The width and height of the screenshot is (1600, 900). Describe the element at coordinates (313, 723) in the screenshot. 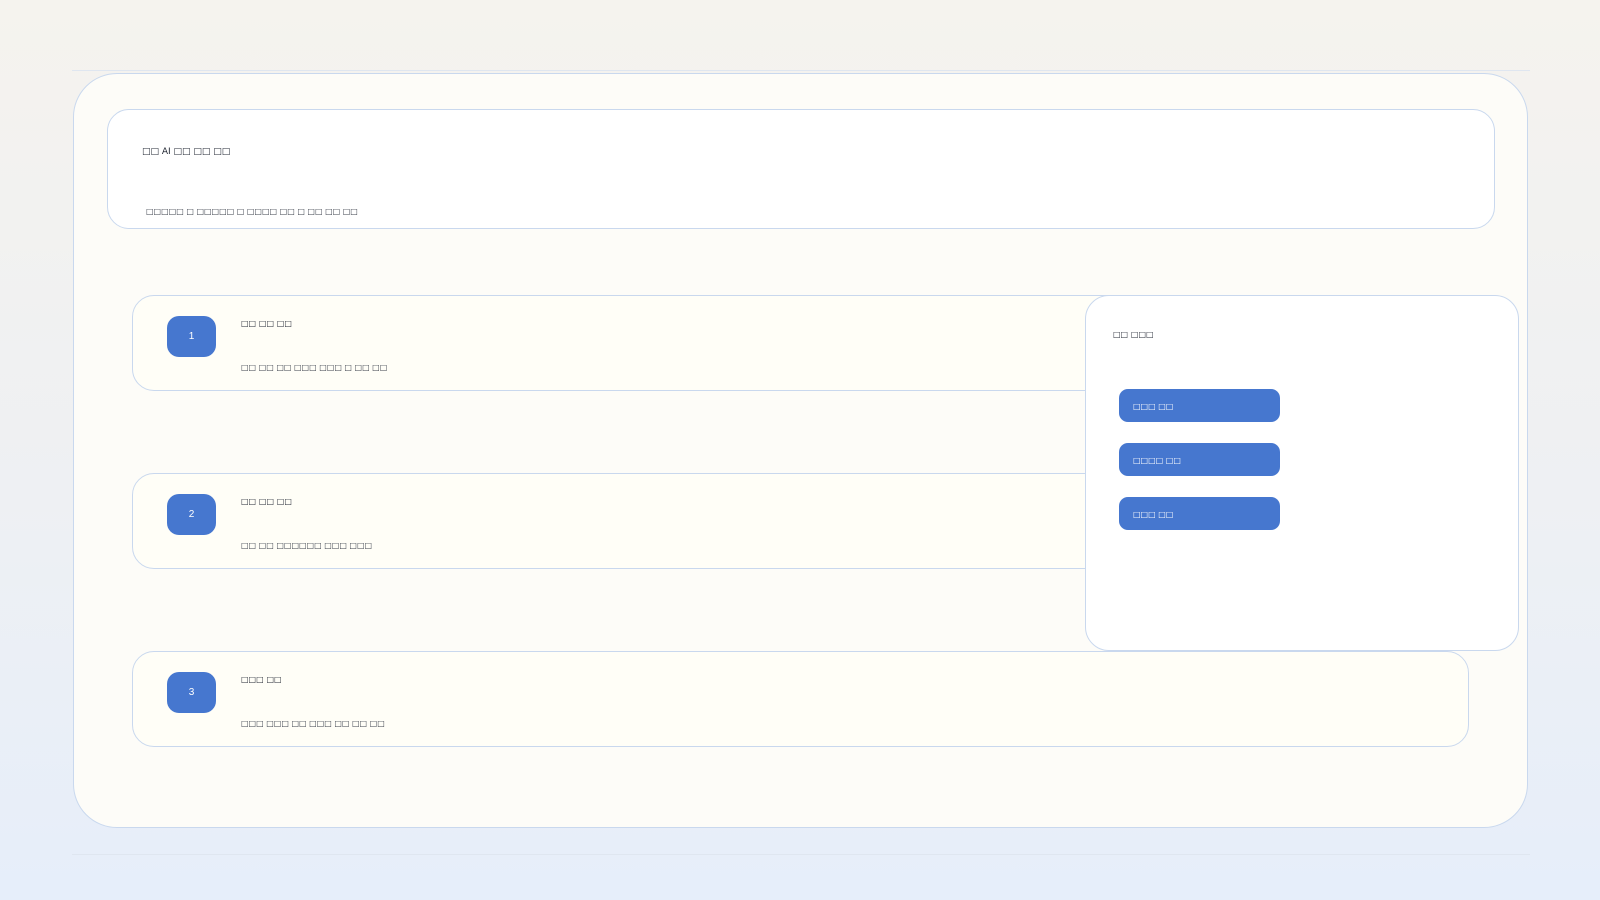

I see `step-description: □□□ □□□ □□ □□□ □□ □□ □□` at that location.